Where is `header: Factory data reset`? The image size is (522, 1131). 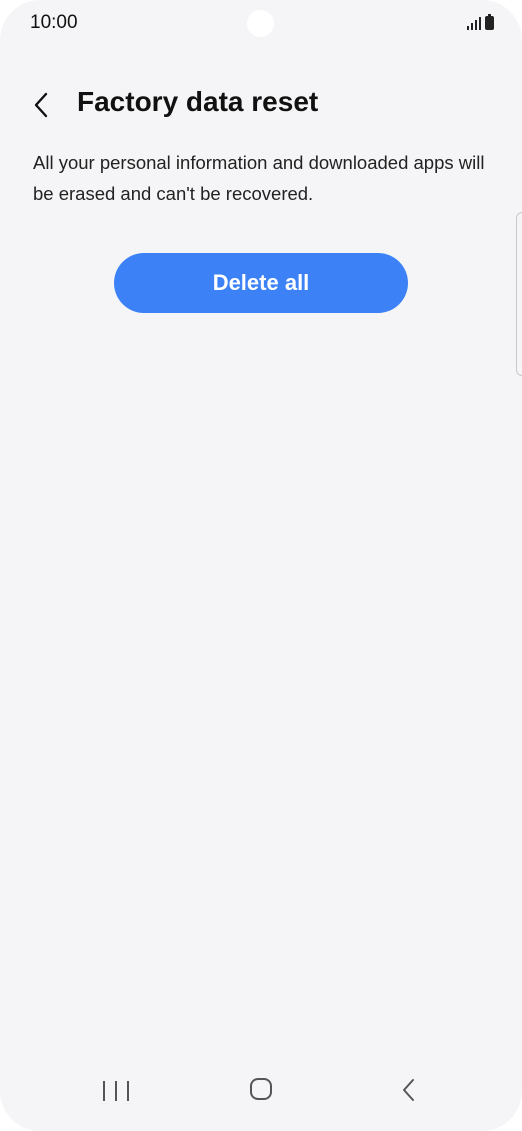 header: Factory data reset is located at coordinates (261, 105).